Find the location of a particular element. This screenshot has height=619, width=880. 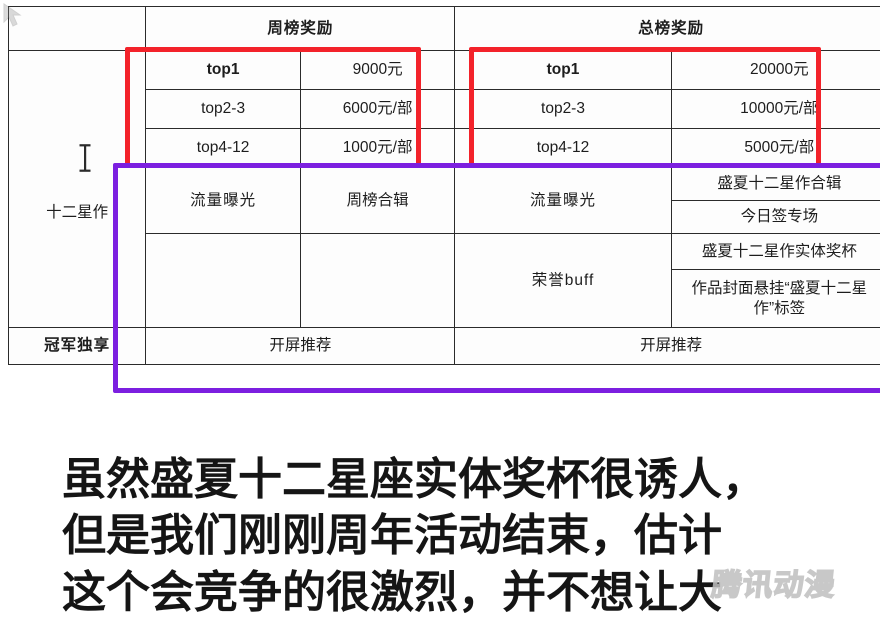

header-weekly-reward: 周榜奖励 is located at coordinates (300, 28).